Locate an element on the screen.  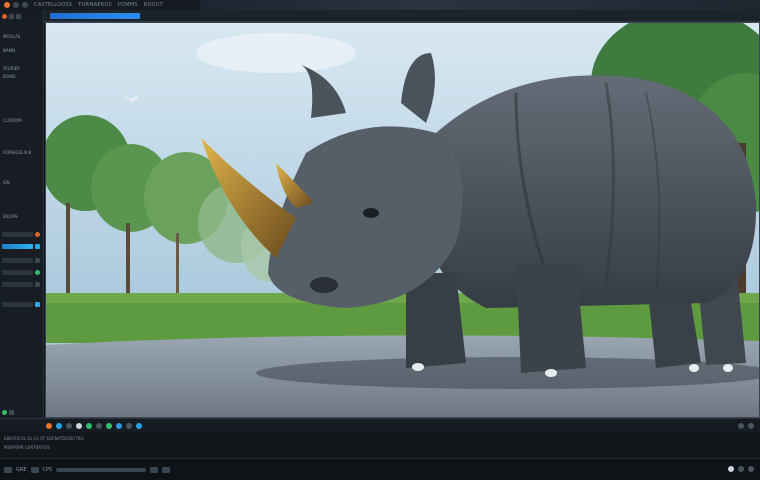
step-icon is located at coordinates (69, 425).